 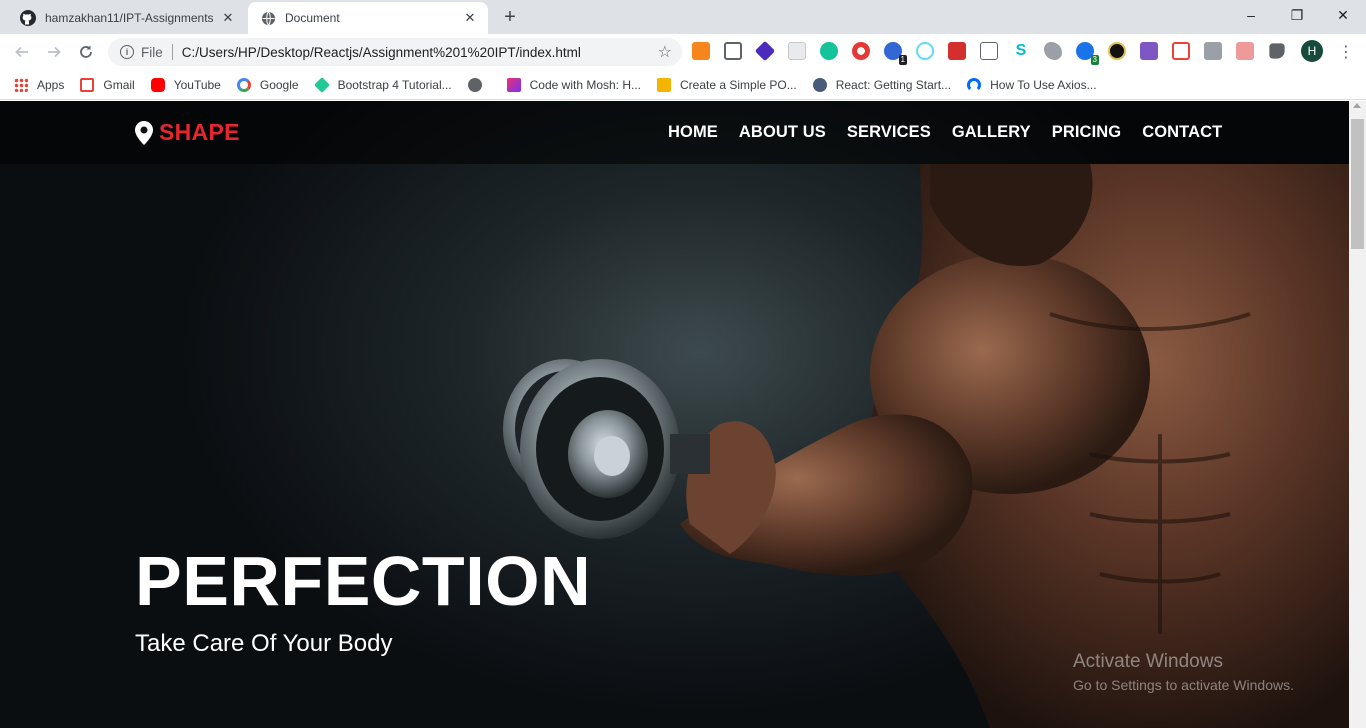 What do you see at coordinates (363, 581) in the screenshot?
I see `hero-title: PERFECTION` at bounding box center [363, 581].